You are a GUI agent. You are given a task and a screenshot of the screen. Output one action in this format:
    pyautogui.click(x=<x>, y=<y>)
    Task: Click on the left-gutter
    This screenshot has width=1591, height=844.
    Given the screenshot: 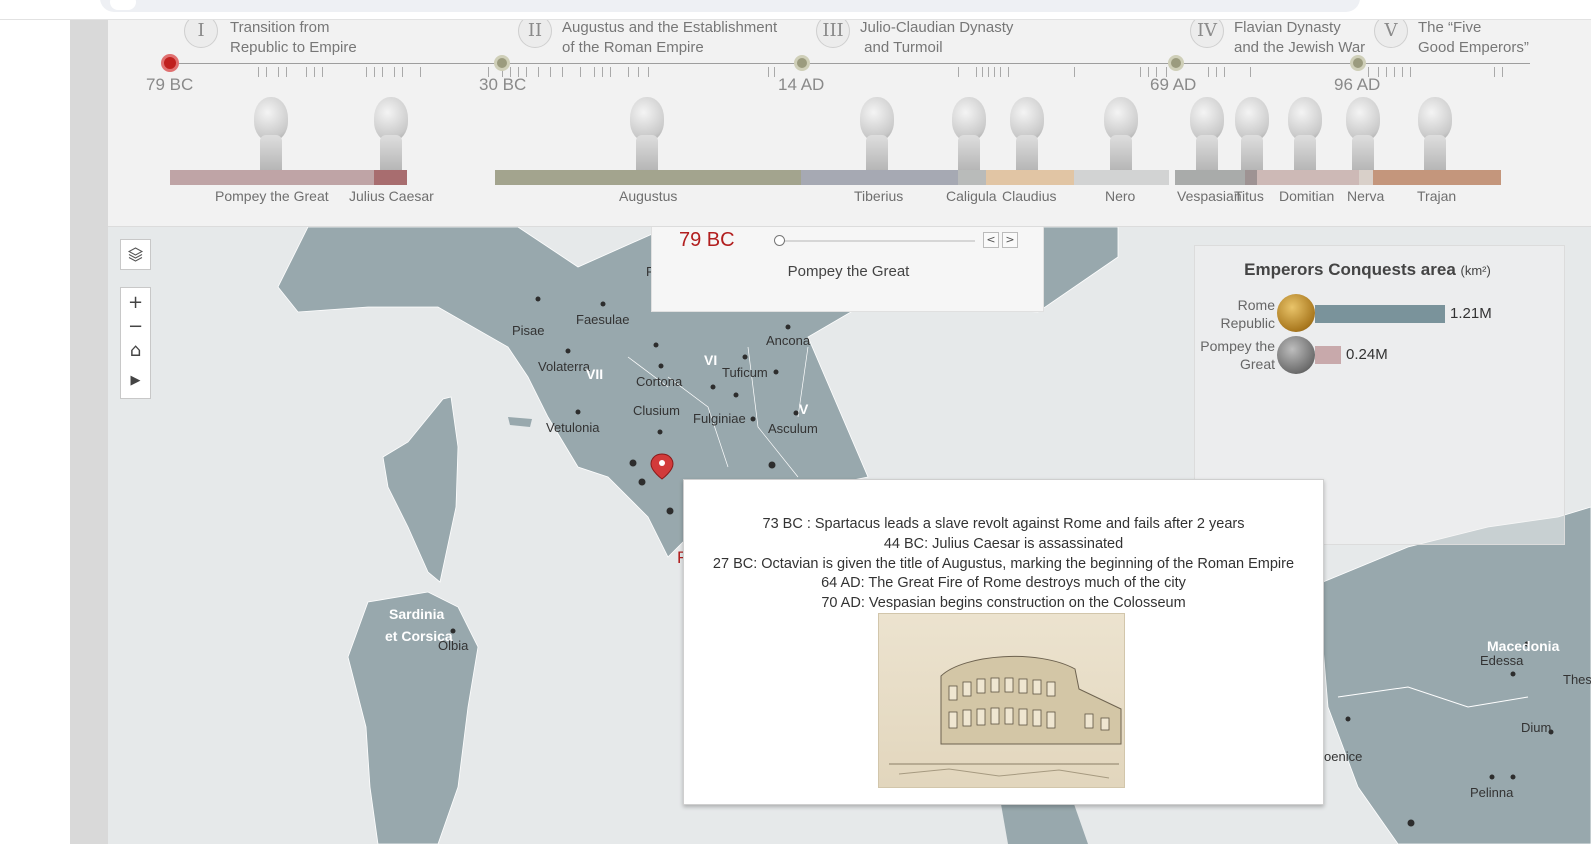 What is the action you would take?
    pyautogui.click(x=35, y=432)
    